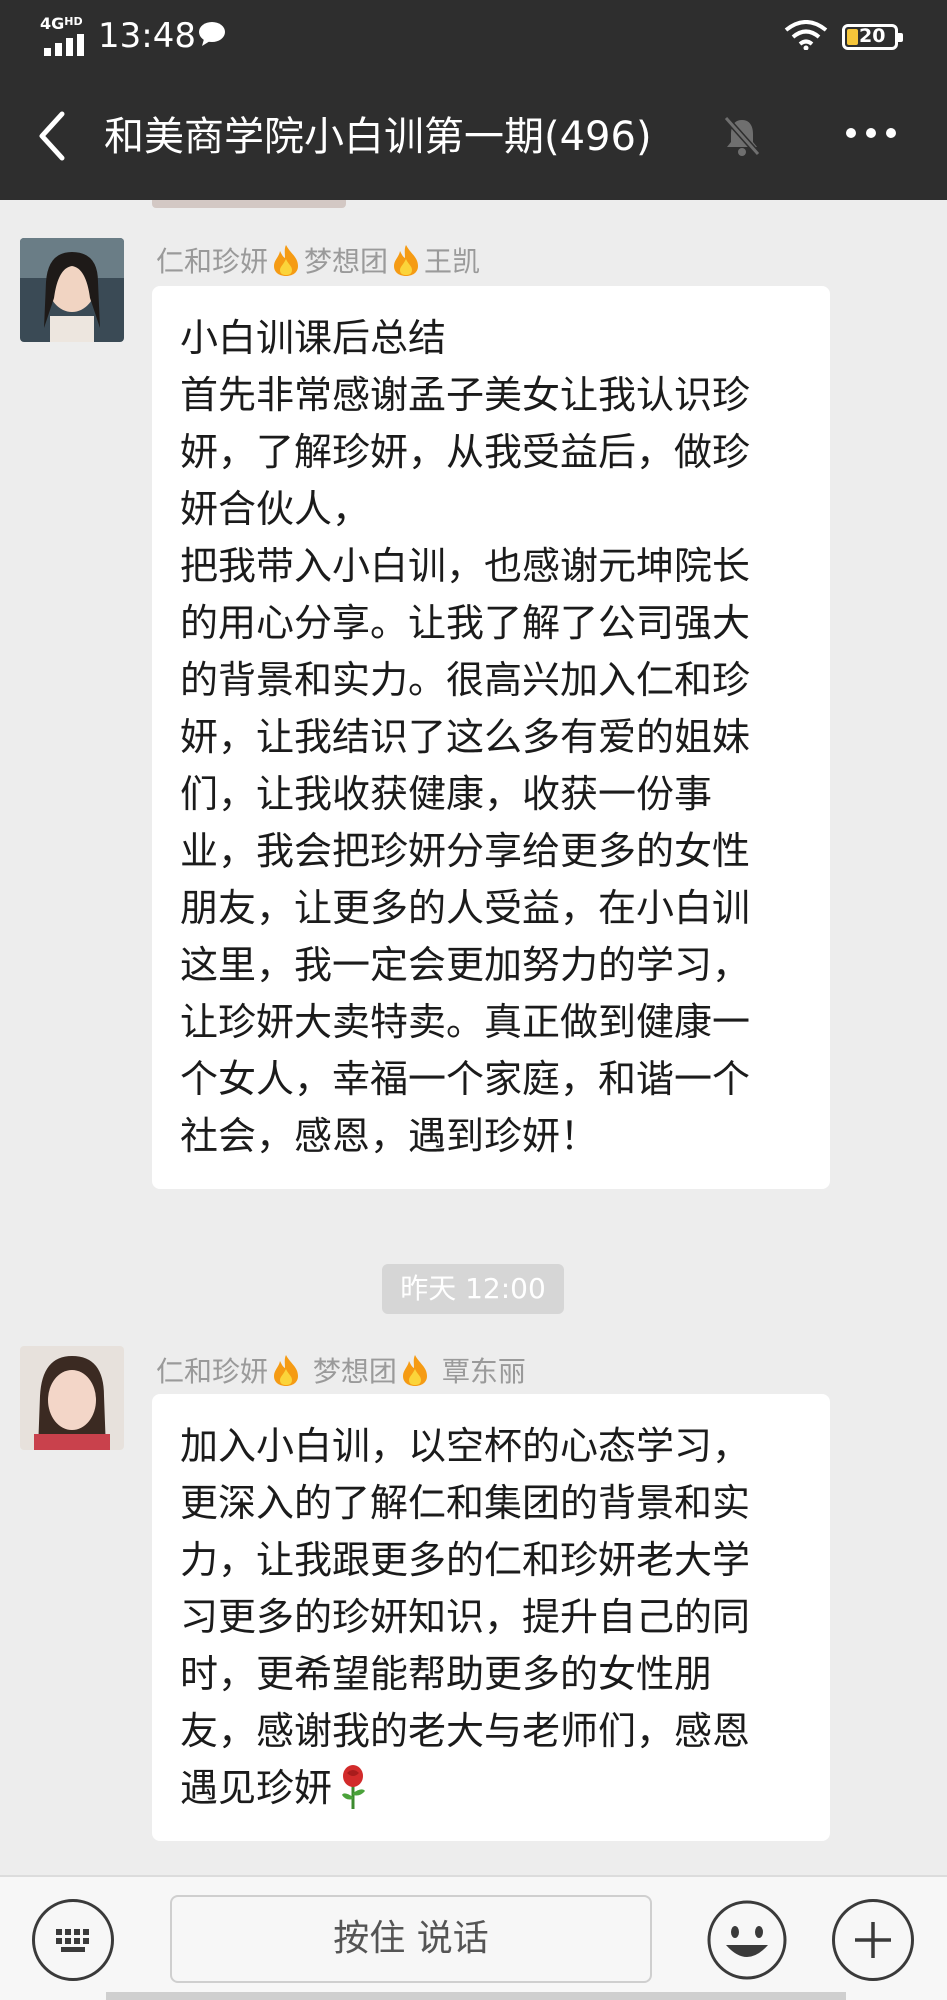 This screenshot has width=947, height=2000. I want to click on status-time: 13:48, so click(147, 36).